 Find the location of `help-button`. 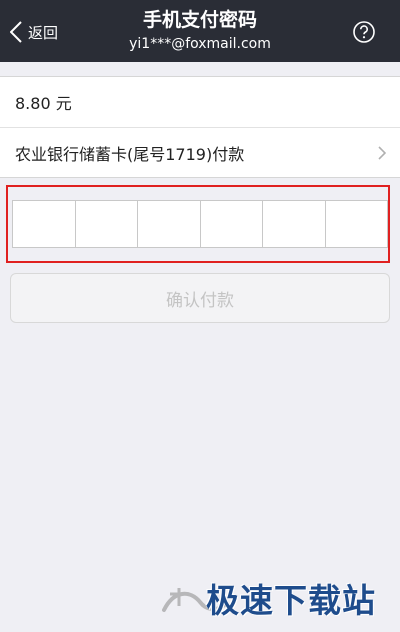

help-button is located at coordinates (364, 32).